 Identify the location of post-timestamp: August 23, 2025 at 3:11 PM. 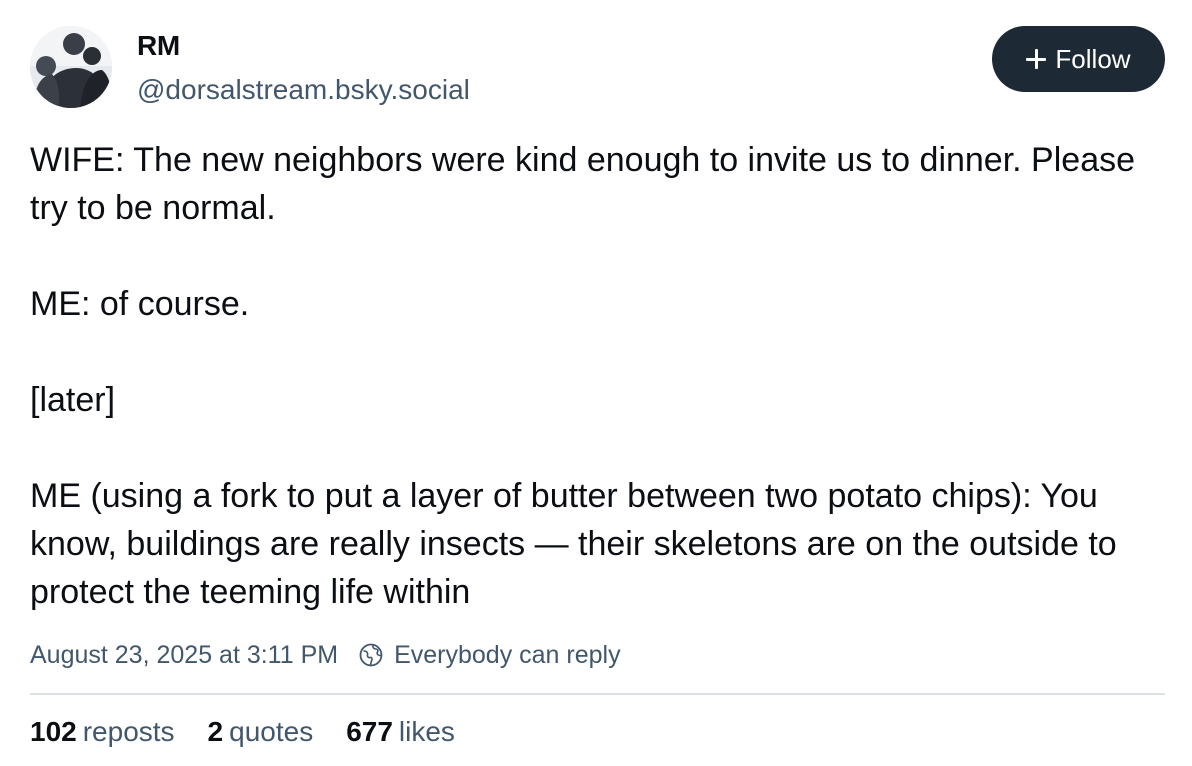
(184, 655).